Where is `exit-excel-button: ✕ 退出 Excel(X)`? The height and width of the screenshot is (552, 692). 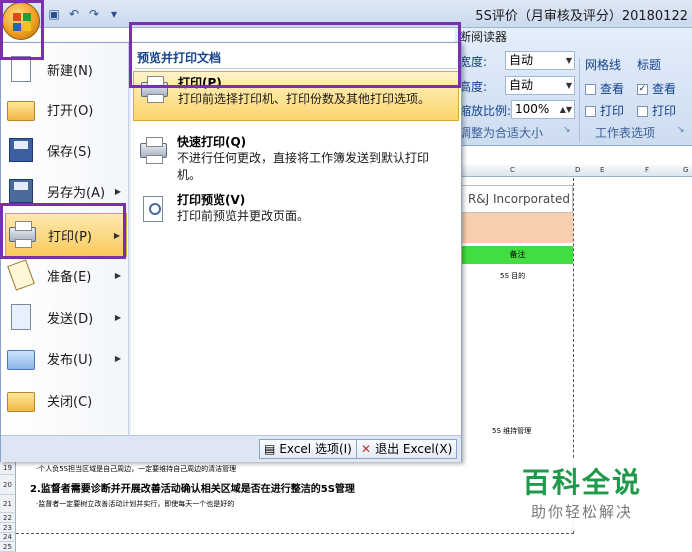
exit-excel-button: ✕ 退出 Excel(X) is located at coordinates (407, 449).